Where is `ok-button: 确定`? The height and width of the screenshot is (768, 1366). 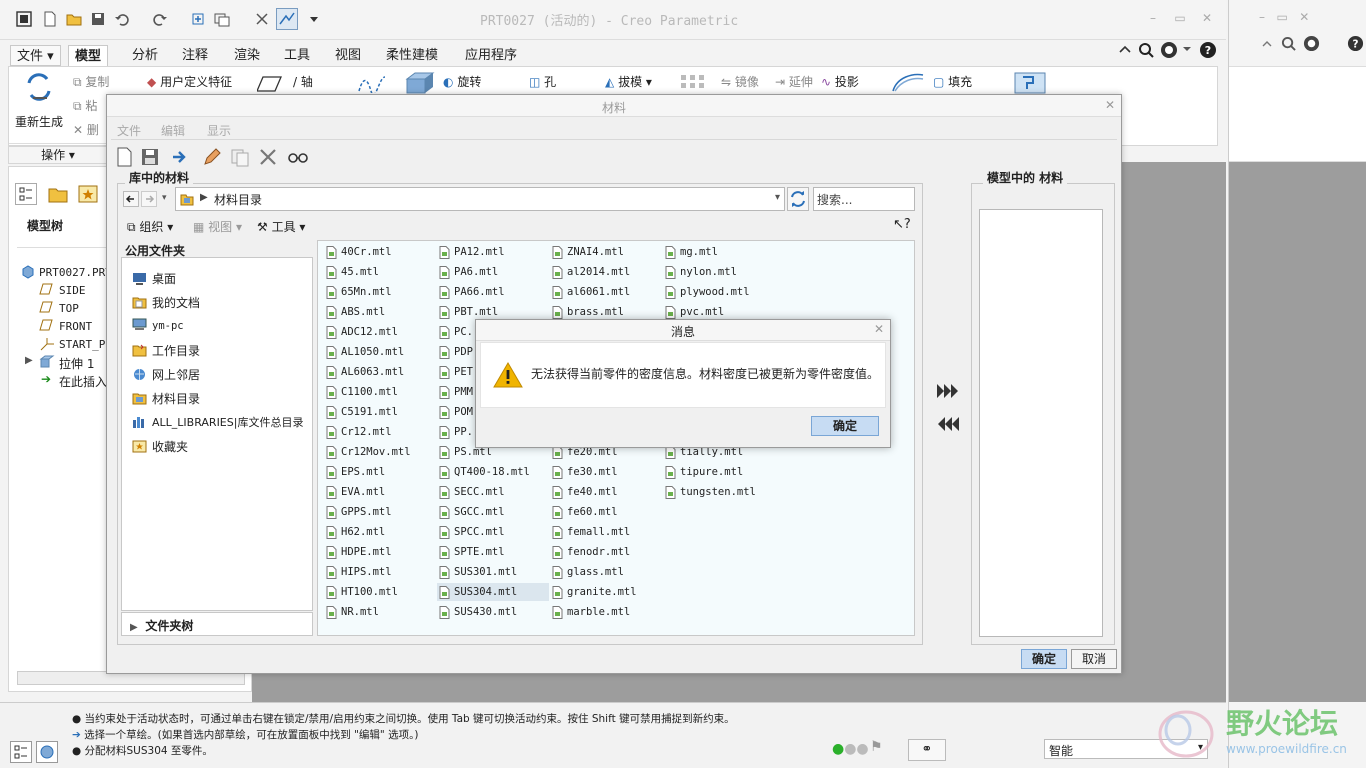
ok-button: 确定 is located at coordinates (1044, 659).